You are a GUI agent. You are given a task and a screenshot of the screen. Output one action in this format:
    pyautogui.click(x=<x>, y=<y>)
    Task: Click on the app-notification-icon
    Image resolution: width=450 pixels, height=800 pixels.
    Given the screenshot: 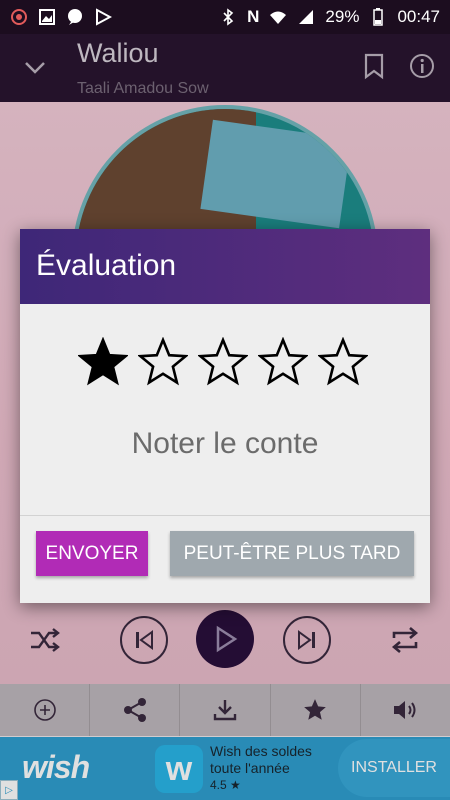 What is the action you would take?
    pyautogui.click(x=19, y=17)
    